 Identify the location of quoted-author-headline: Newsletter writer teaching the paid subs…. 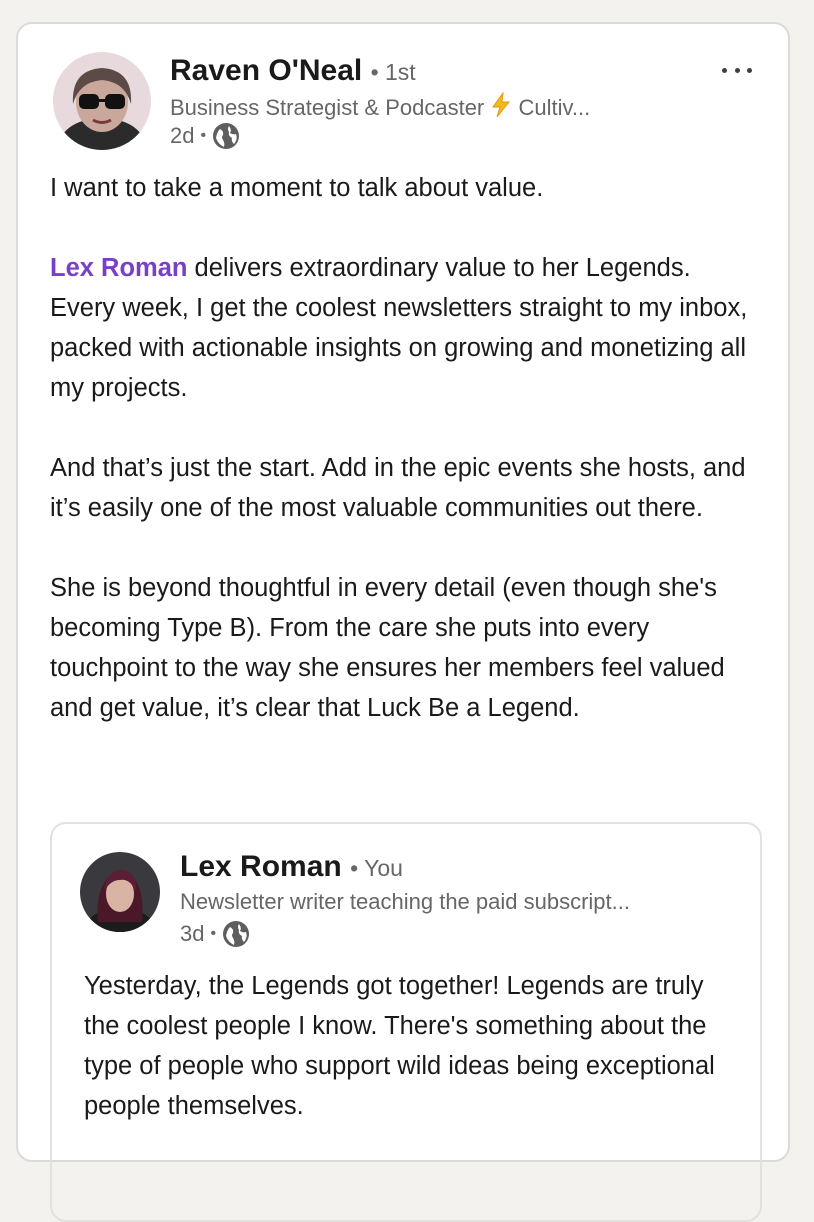
(405, 901).